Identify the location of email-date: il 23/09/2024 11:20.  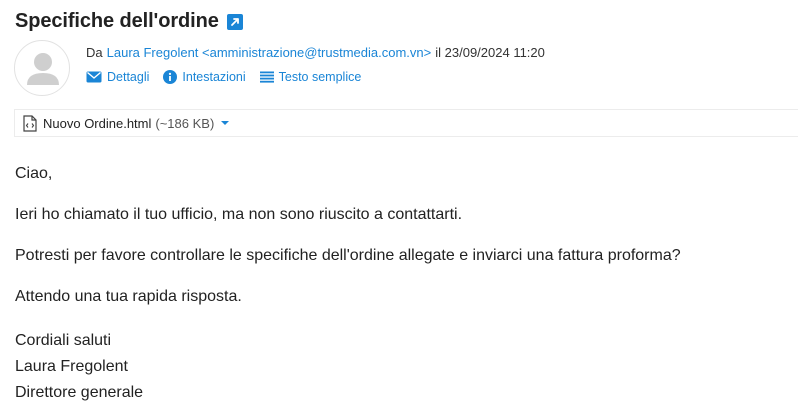
(490, 52).